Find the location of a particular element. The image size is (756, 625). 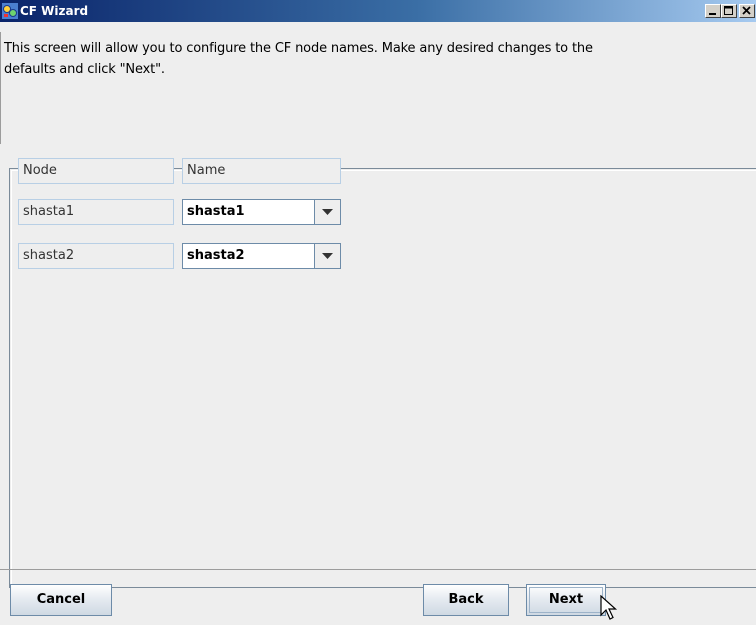

node-name-combo: shasta1 is located at coordinates (261, 212).